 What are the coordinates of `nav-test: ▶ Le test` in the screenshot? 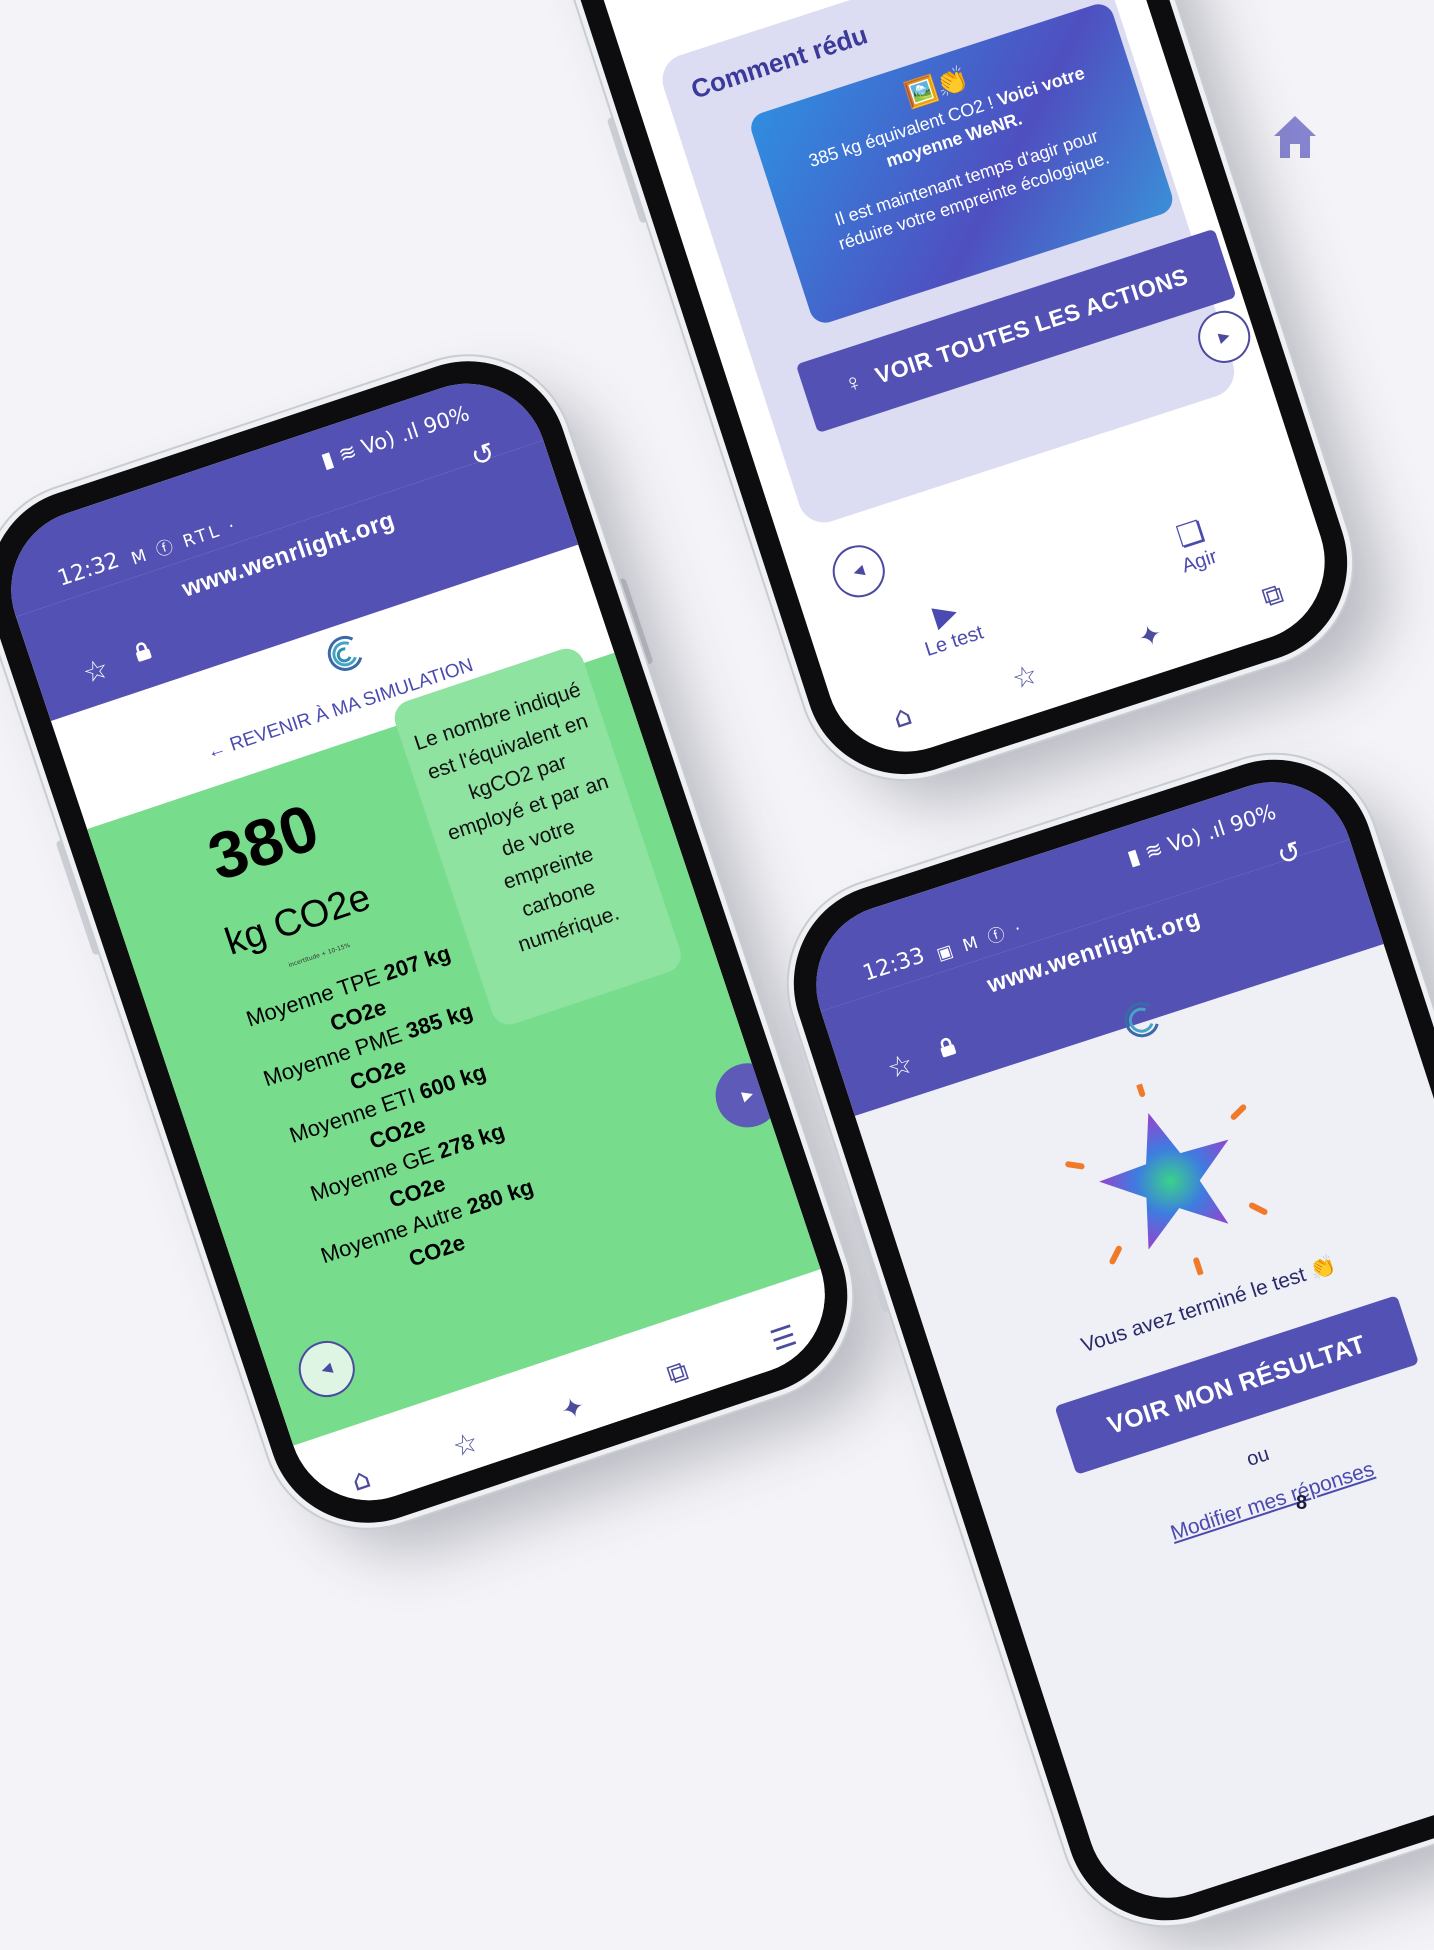 It's located at (948, 625).